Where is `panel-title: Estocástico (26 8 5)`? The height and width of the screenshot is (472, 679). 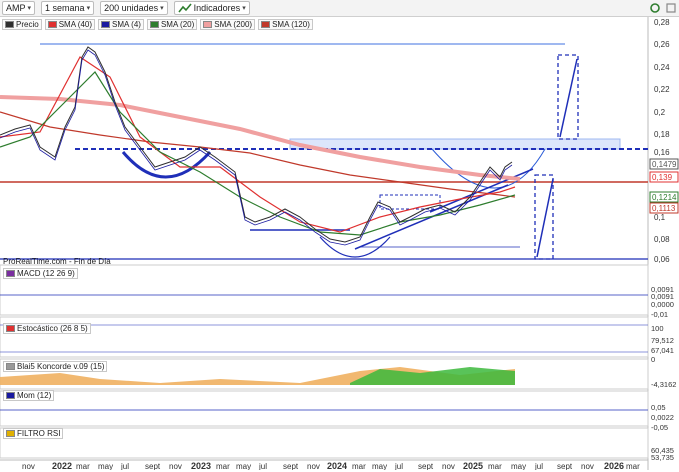
panel-title: Estocástico (26 8 5) is located at coordinates (52, 328).